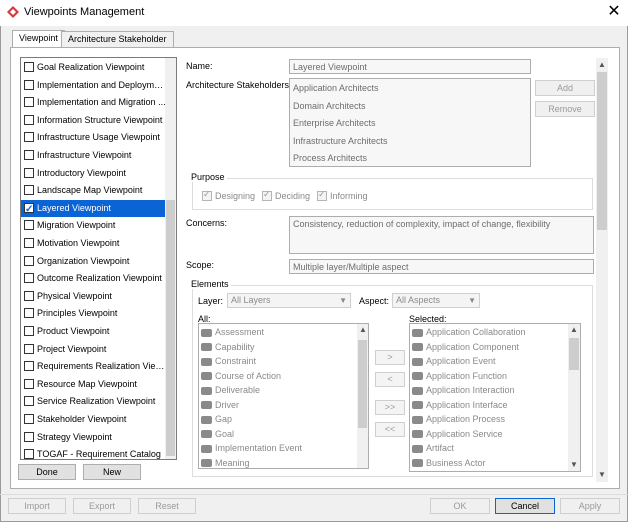 The height and width of the screenshot is (522, 628). I want to click on element-list-item: Goal, so click(217, 434).